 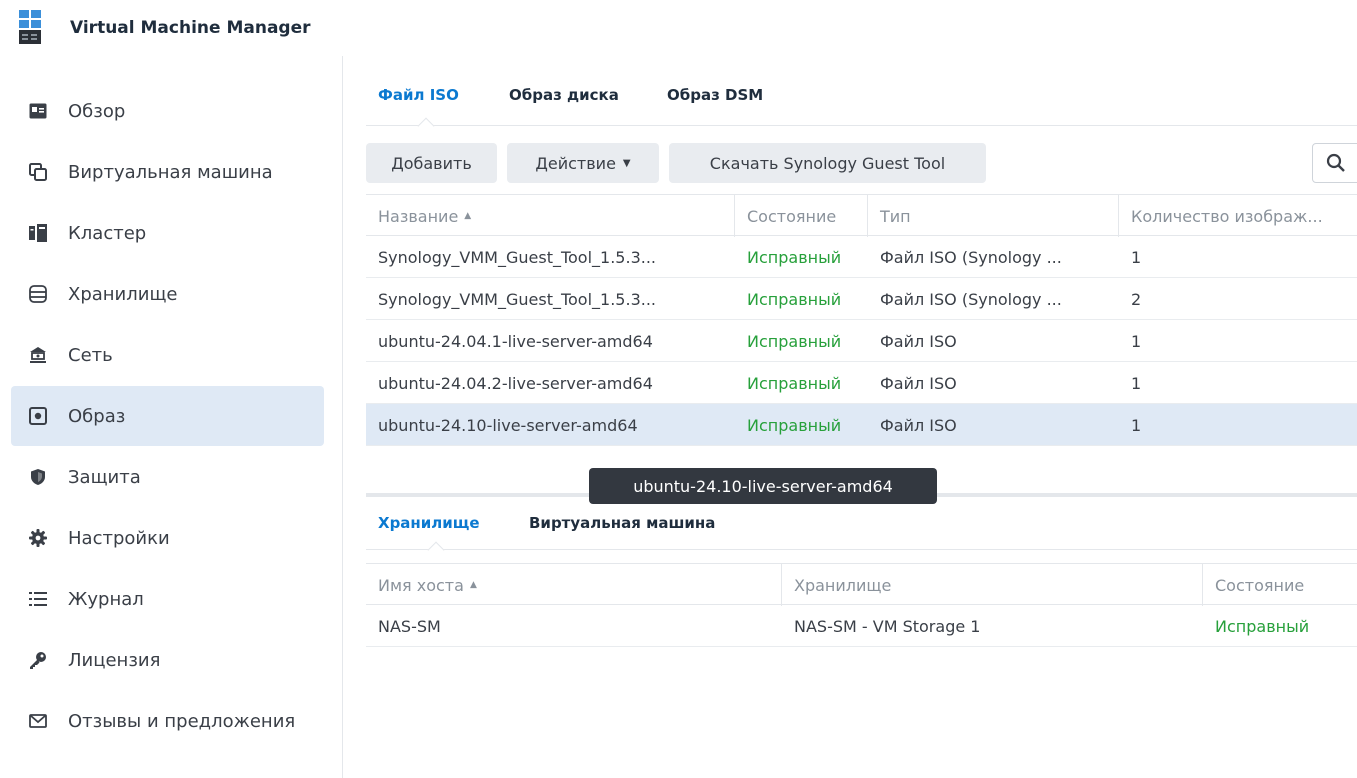 What do you see at coordinates (993, 216) in the screenshot?
I see `column-header-type: Тип` at bounding box center [993, 216].